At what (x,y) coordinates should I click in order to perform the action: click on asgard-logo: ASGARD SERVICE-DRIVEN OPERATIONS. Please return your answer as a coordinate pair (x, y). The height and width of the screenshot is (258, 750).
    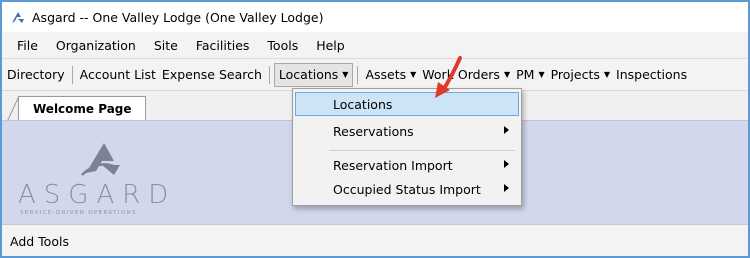
    Looking at the image, I should click on (97, 179).